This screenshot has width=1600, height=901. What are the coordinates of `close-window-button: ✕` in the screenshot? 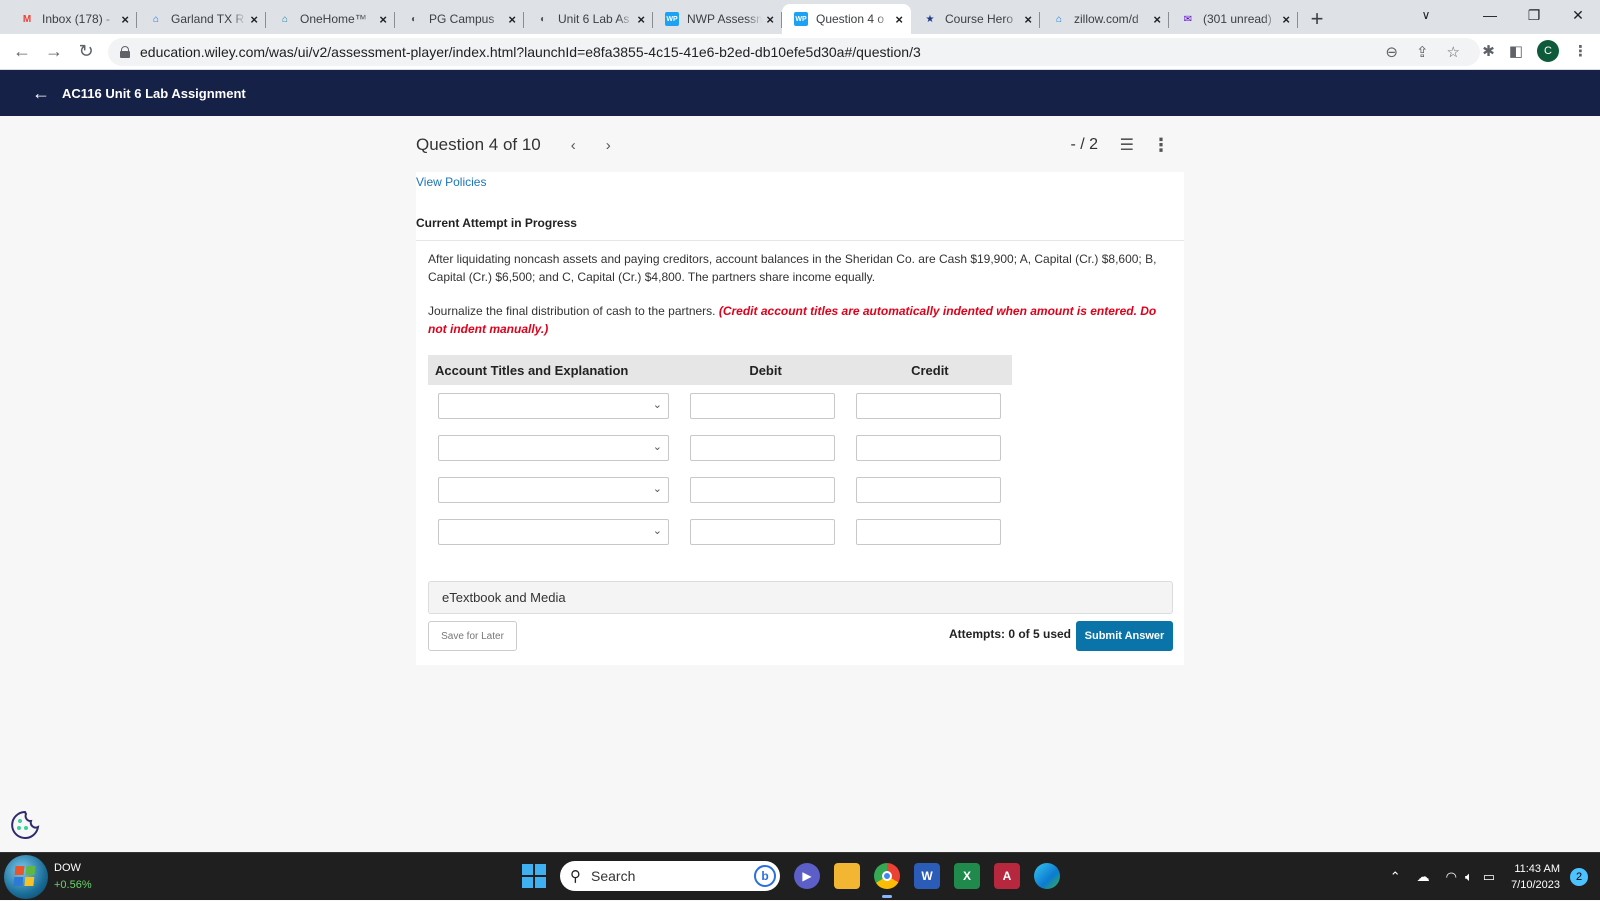 It's located at (1578, 15).